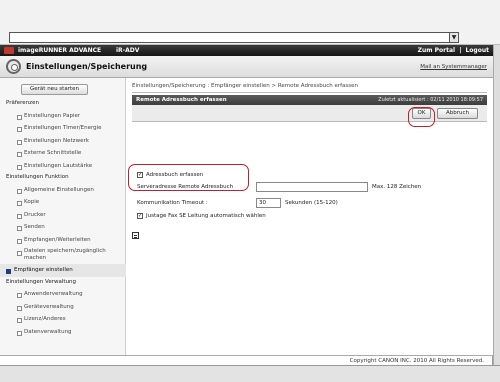 This screenshot has height=382, width=500. I want to click on timeout-label: Kommunikation Timeout :, so click(172, 203).